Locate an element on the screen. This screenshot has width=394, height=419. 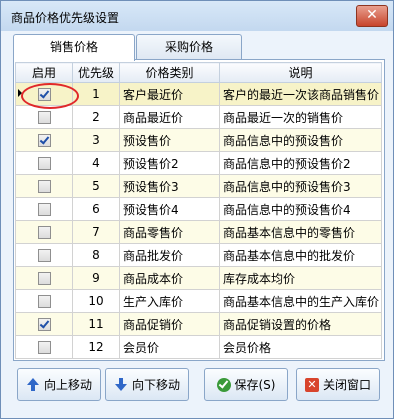
table-row: 5 预设售价3 商品信息中的预设售价3 is located at coordinates (198, 186).